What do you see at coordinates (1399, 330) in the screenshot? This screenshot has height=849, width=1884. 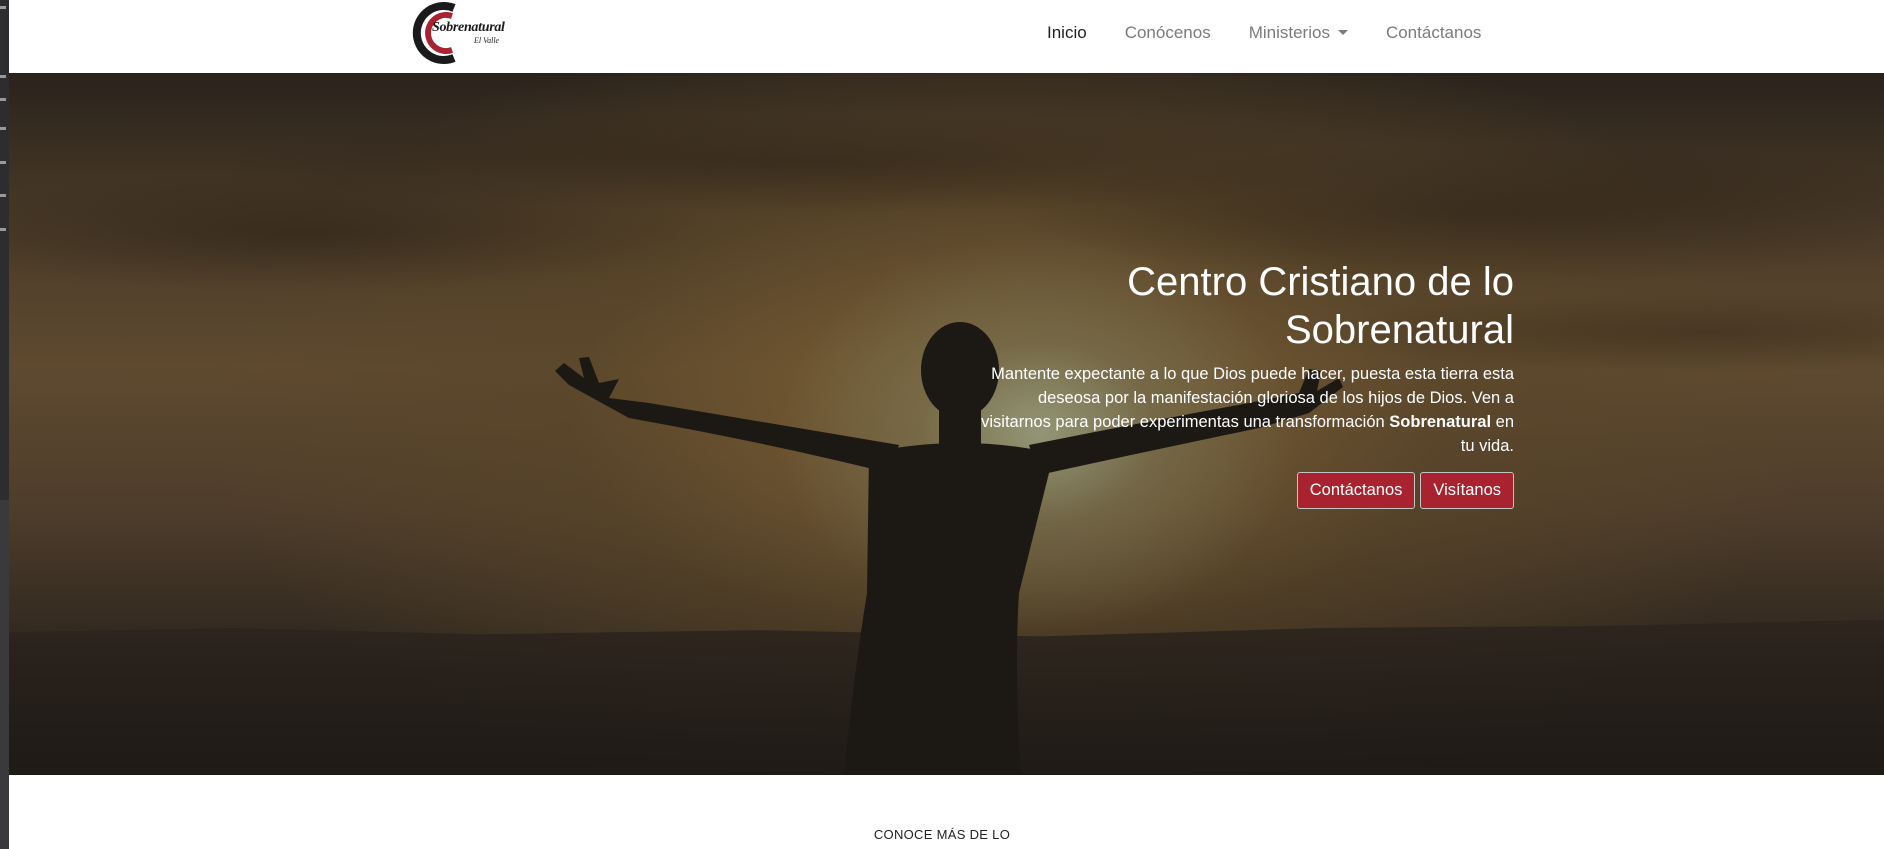 I see `hero-title-line2: Sobrenatural` at bounding box center [1399, 330].